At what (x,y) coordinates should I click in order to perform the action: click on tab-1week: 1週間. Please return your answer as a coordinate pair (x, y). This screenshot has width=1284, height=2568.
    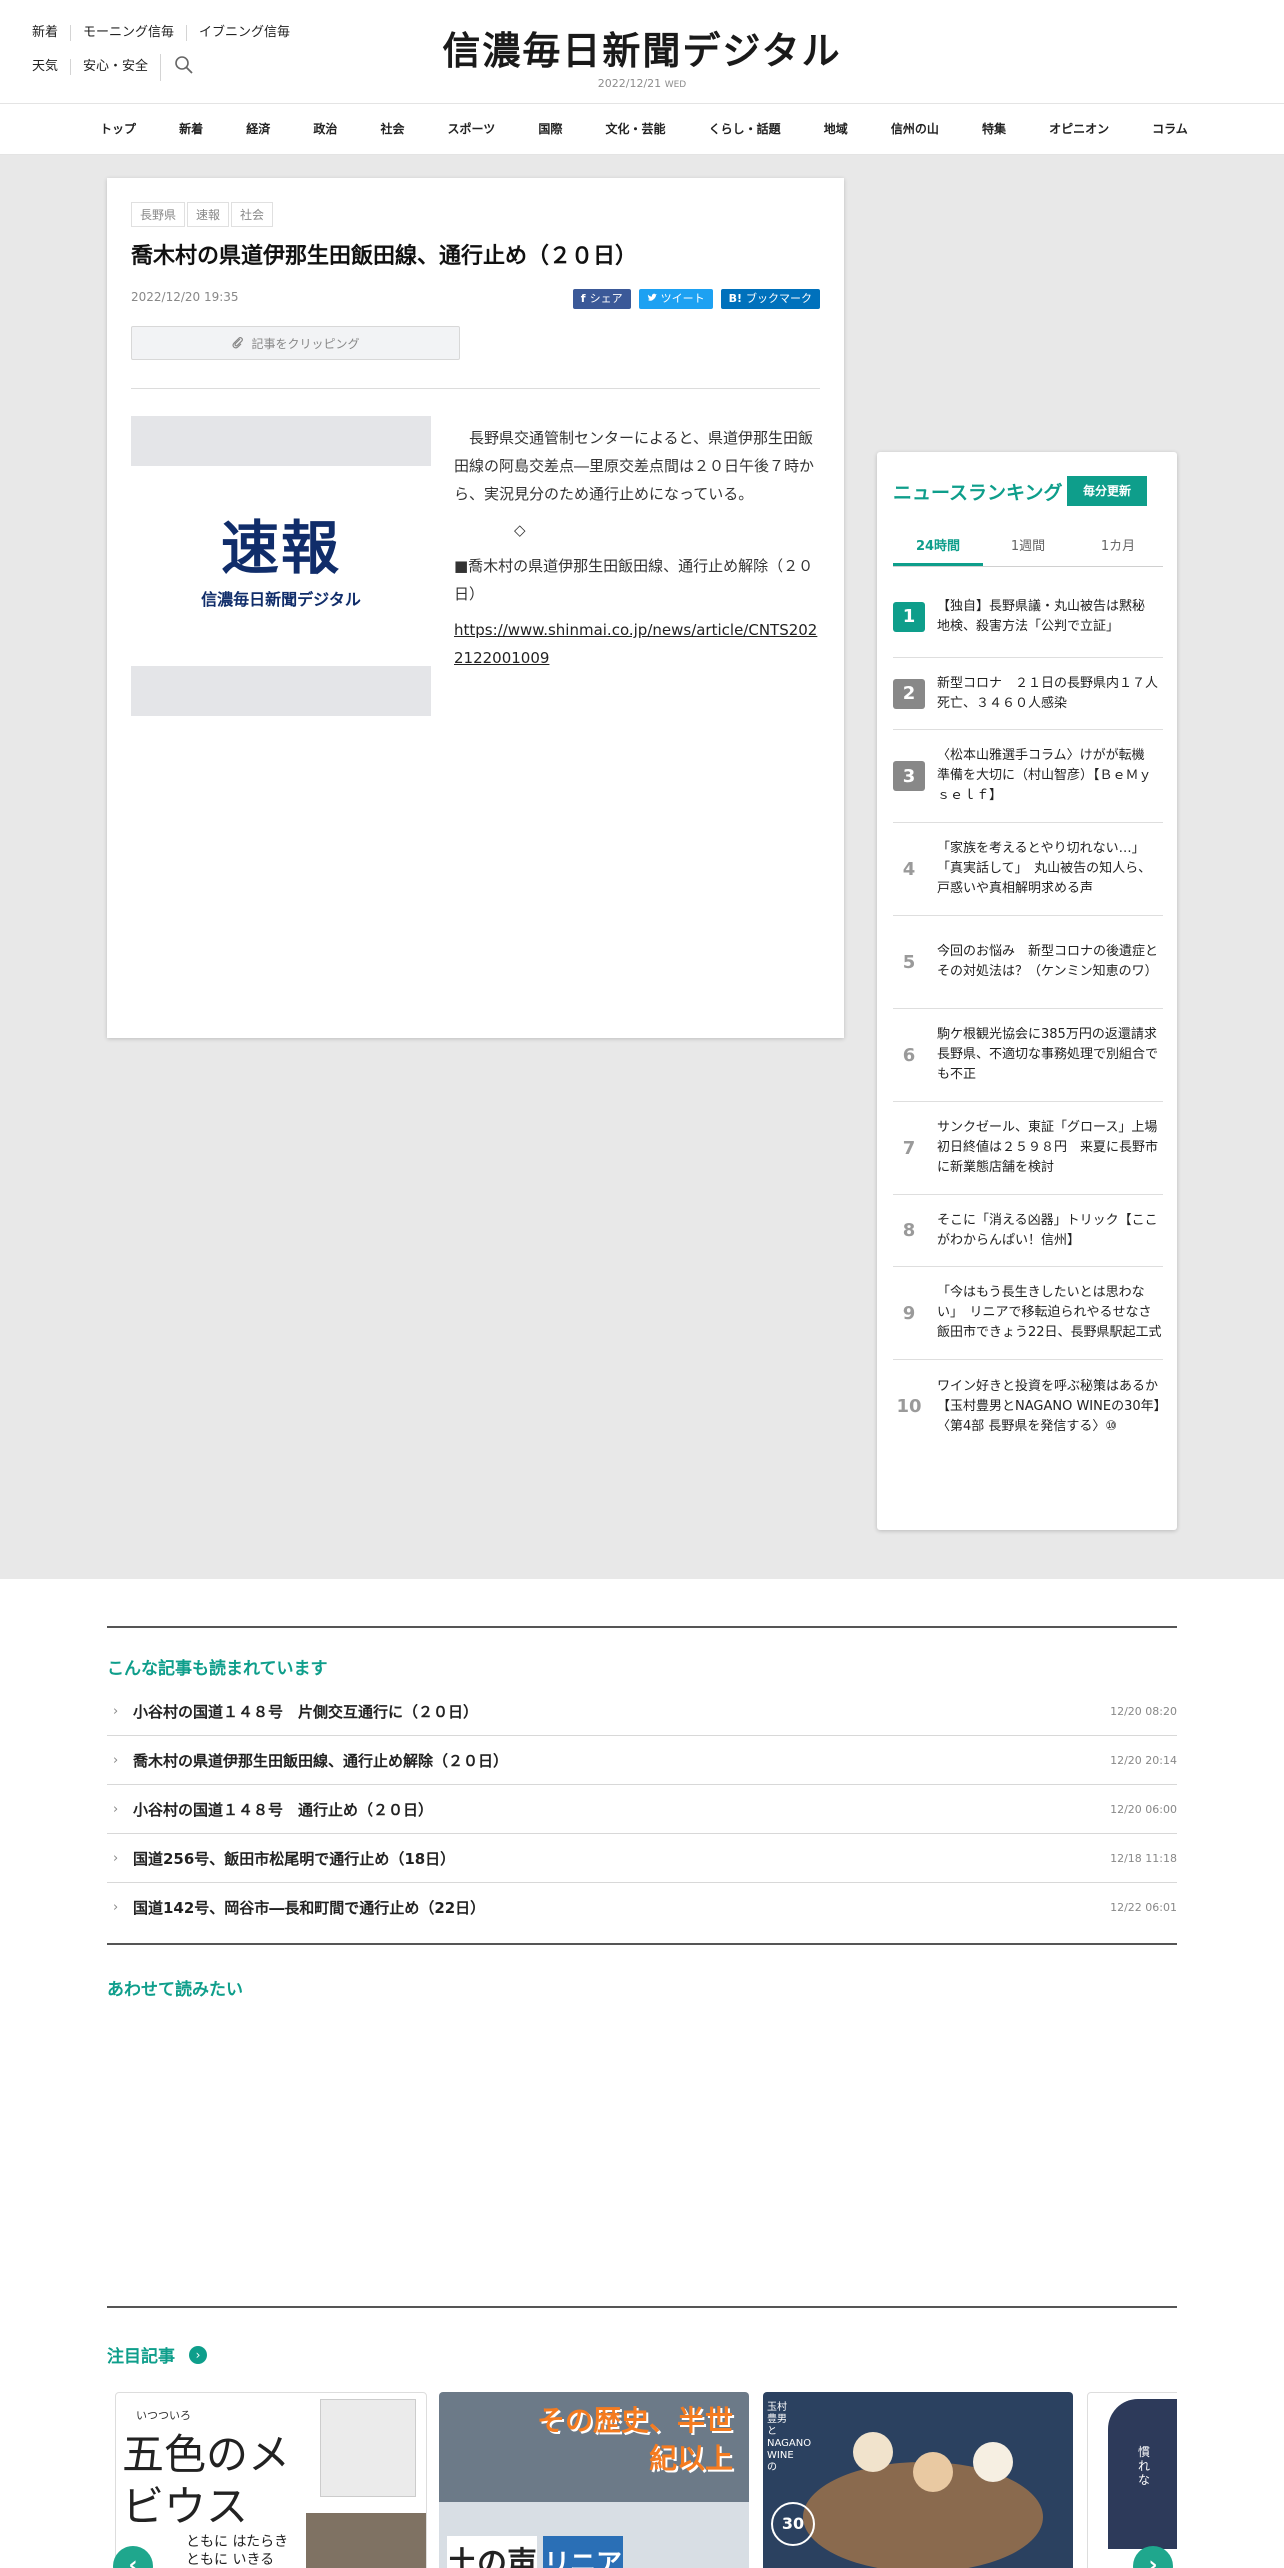
    Looking at the image, I should click on (1028, 549).